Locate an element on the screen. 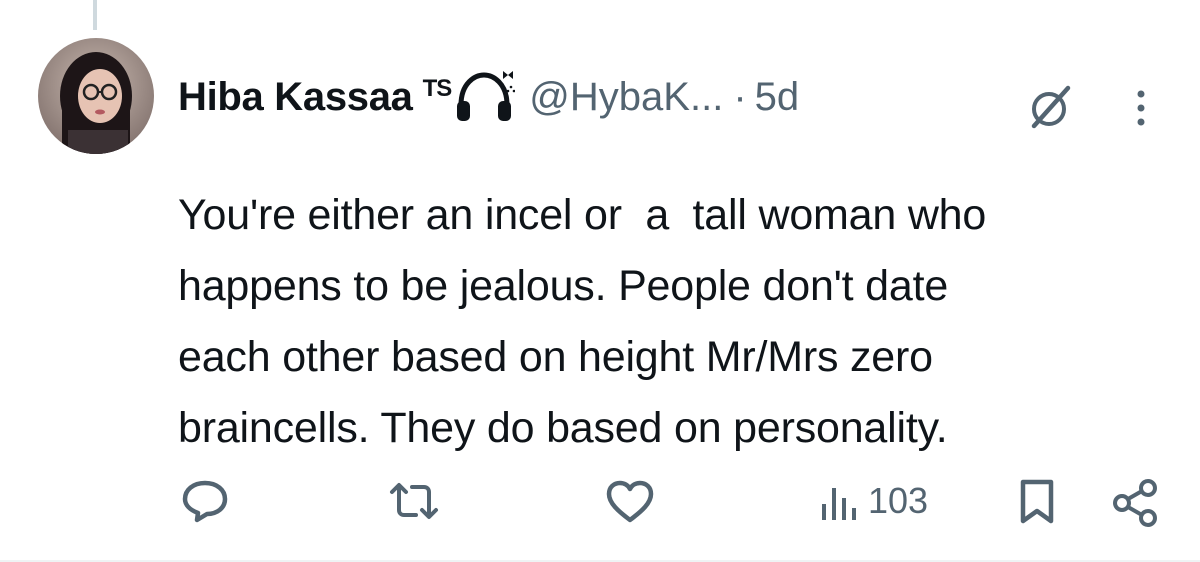 Image resolution: width=1200 pixels, height=562 pixels. like-button is located at coordinates (630, 501).